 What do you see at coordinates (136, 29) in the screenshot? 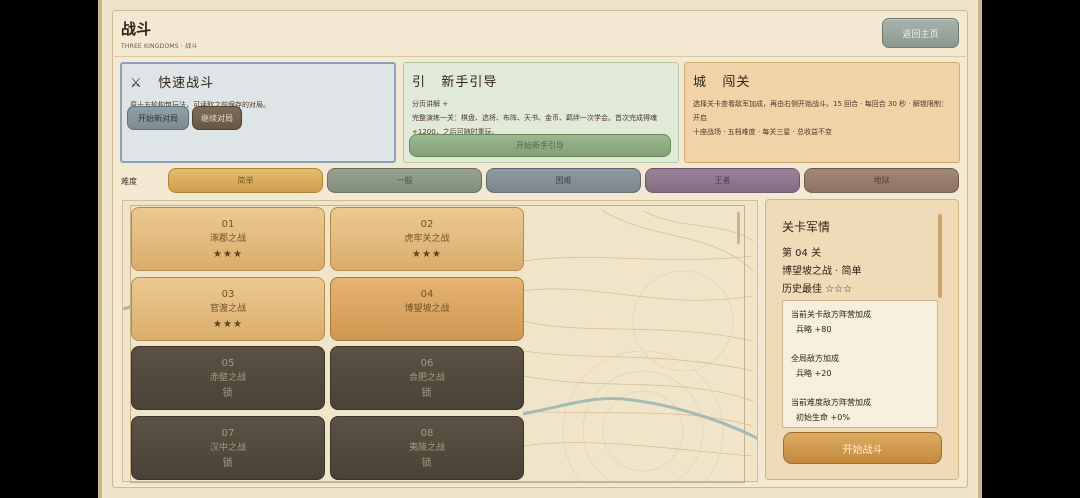
I see `page-title: 战斗` at bounding box center [136, 29].